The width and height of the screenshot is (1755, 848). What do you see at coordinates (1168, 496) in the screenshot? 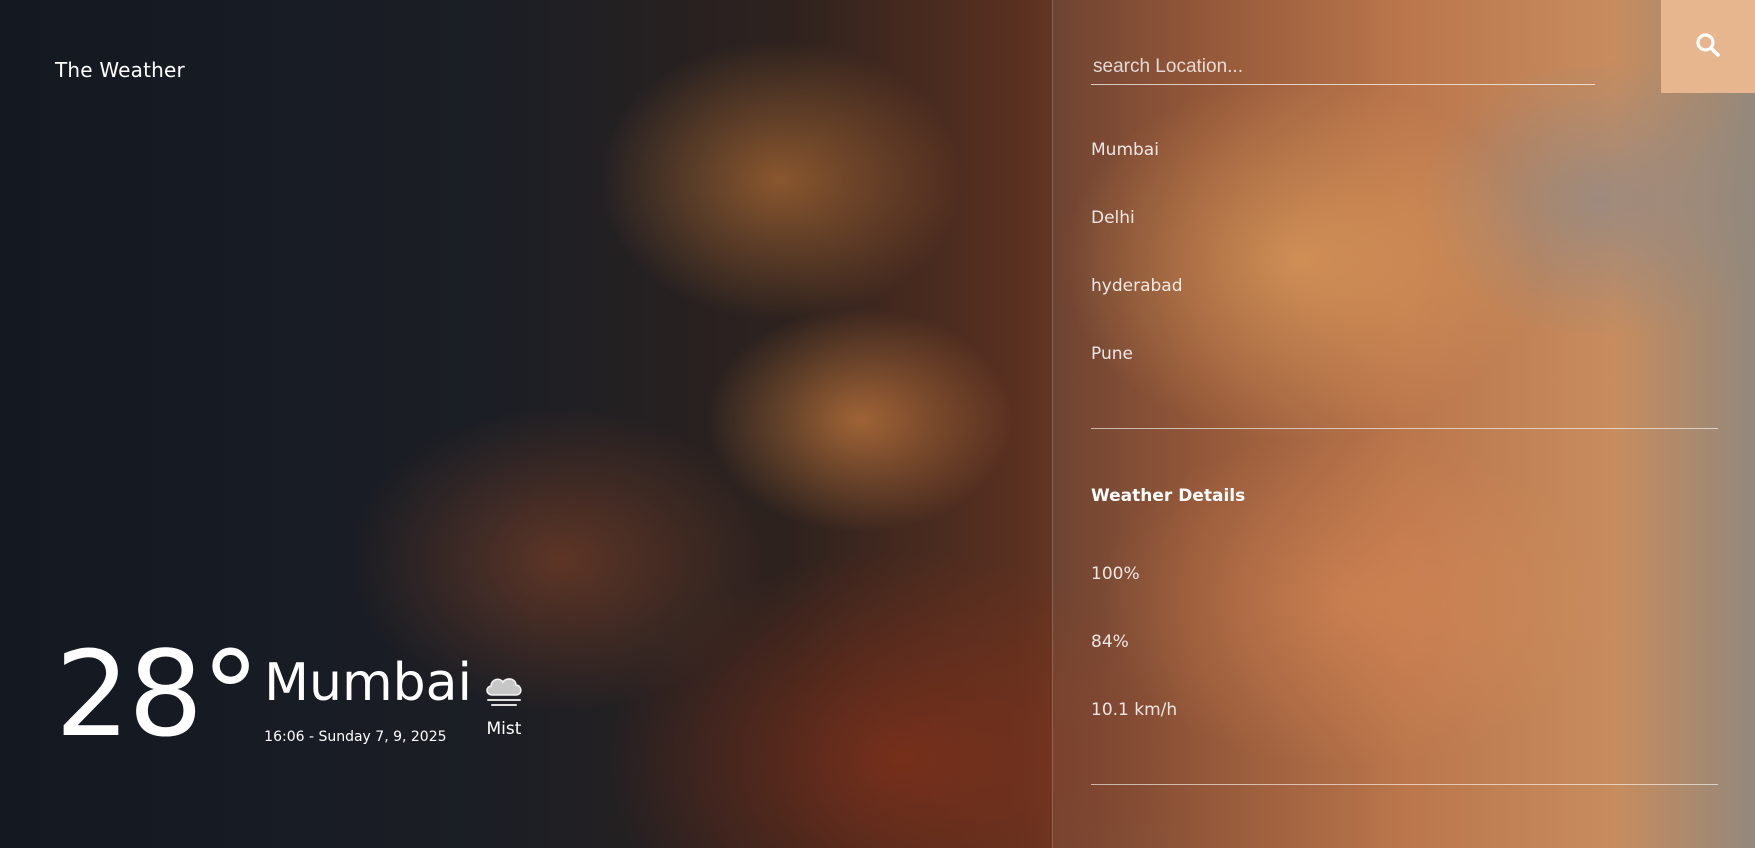
I see `details-title: Weather Details` at bounding box center [1168, 496].